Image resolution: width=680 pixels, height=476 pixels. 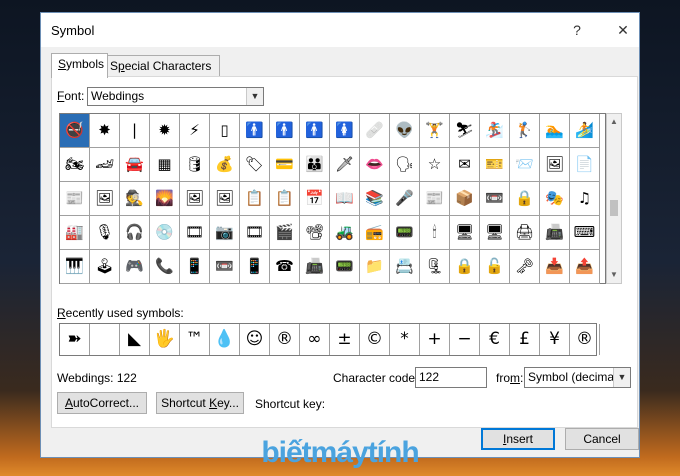 I want to click on symbol-cell: ▦, so click(x=165, y=165).